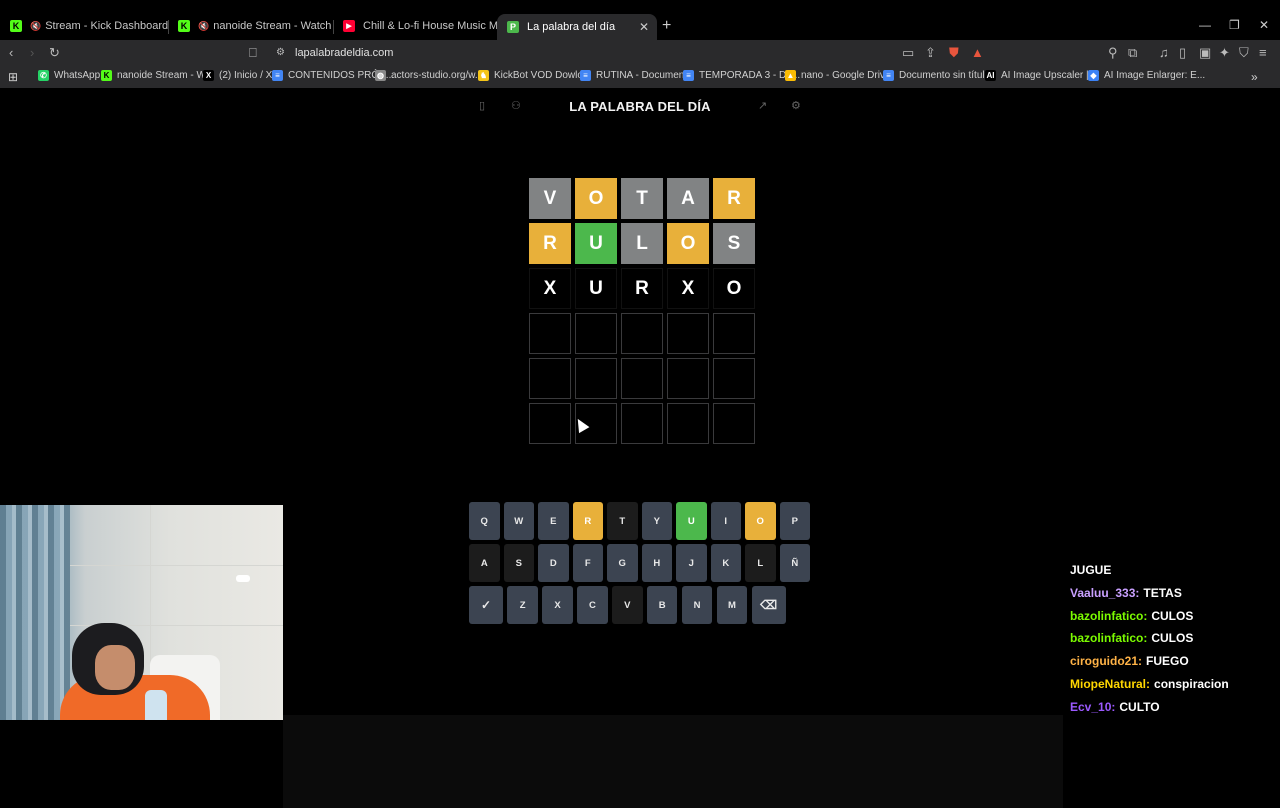 The height and width of the screenshot is (808, 1280). Describe the element at coordinates (415, 26) in the screenshot. I see `browser-tab: ▶ Chill & Lo-fi House Music Mix – Cozy` at that location.